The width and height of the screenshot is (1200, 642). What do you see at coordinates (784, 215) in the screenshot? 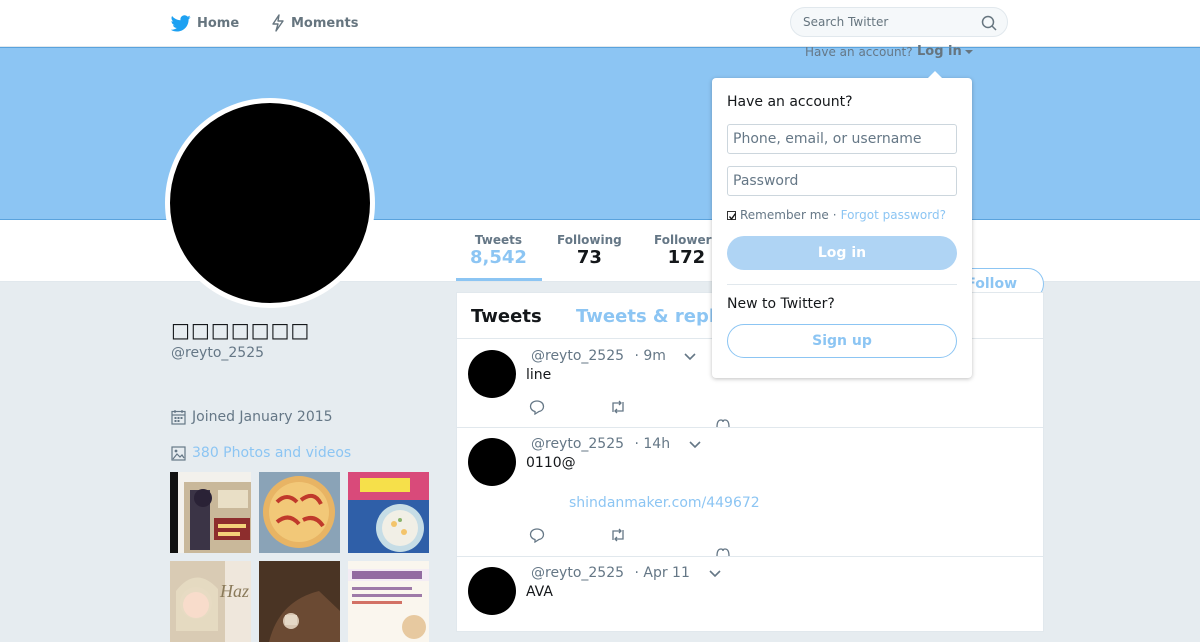
I see `remember-me-label: Remember me` at bounding box center [784, 215].